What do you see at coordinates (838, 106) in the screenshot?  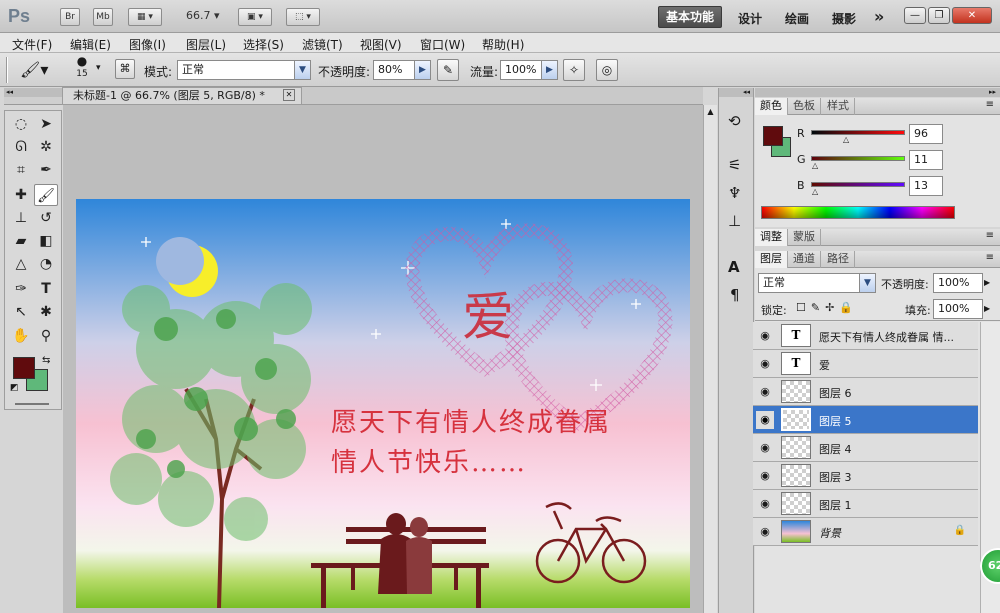 I see `tab-styles: 样式` at bounding box center [838, 106].